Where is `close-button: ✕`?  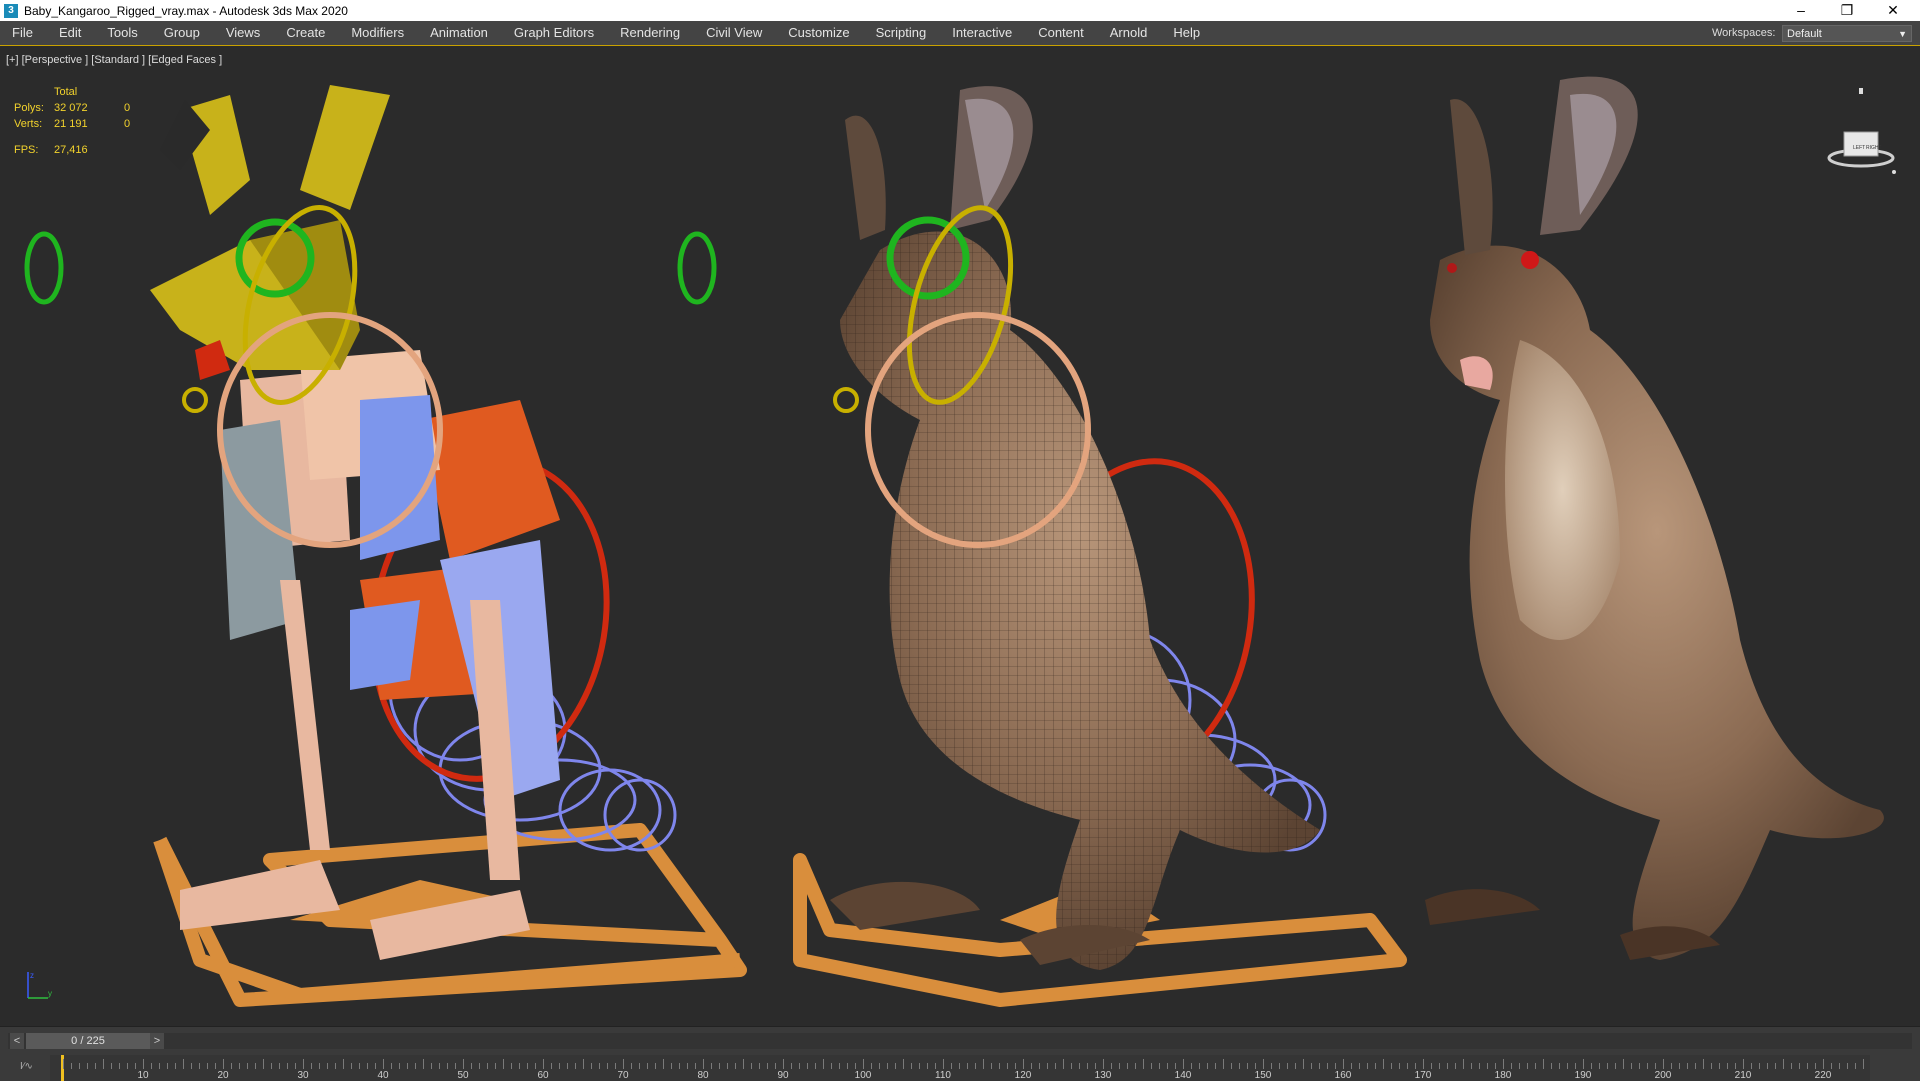 close-button: ✕ is located at coordinates (1893, 10).